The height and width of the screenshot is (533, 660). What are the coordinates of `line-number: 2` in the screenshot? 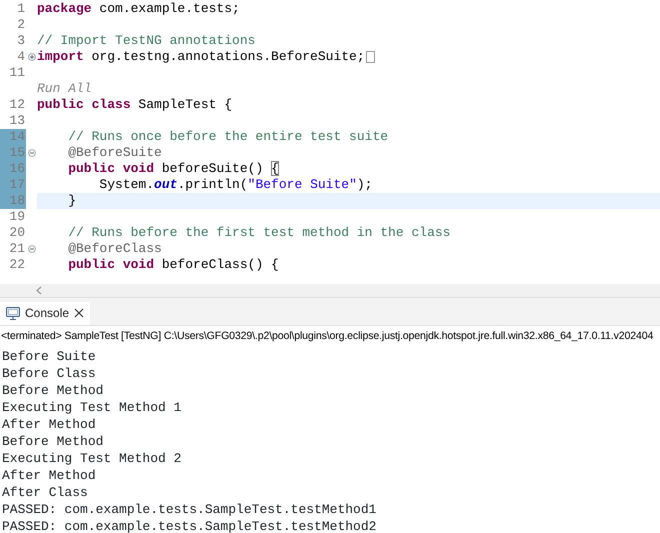 It's located at (21, 25).